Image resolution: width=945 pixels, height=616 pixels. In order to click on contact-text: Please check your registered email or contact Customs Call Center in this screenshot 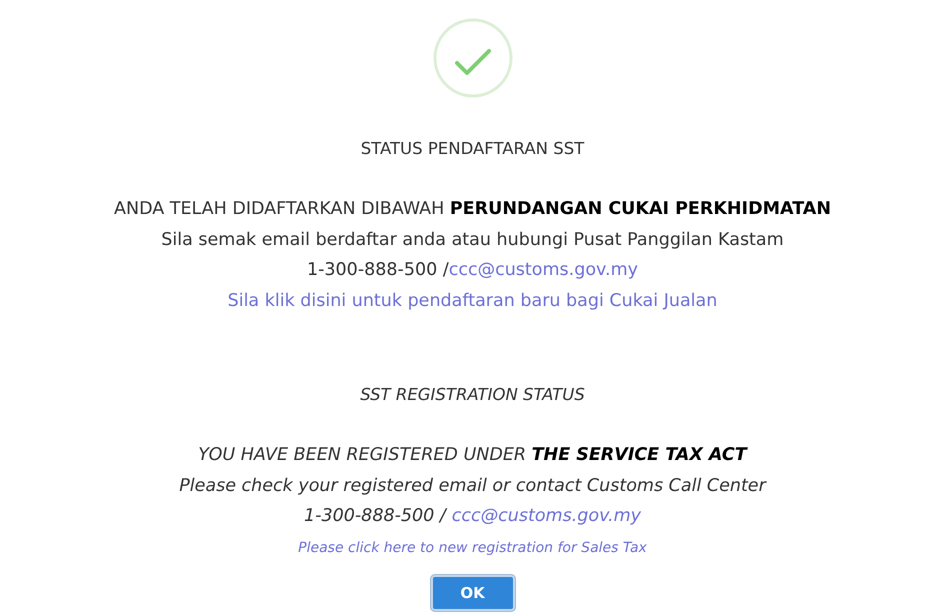, I will do `click(472, 486)`.